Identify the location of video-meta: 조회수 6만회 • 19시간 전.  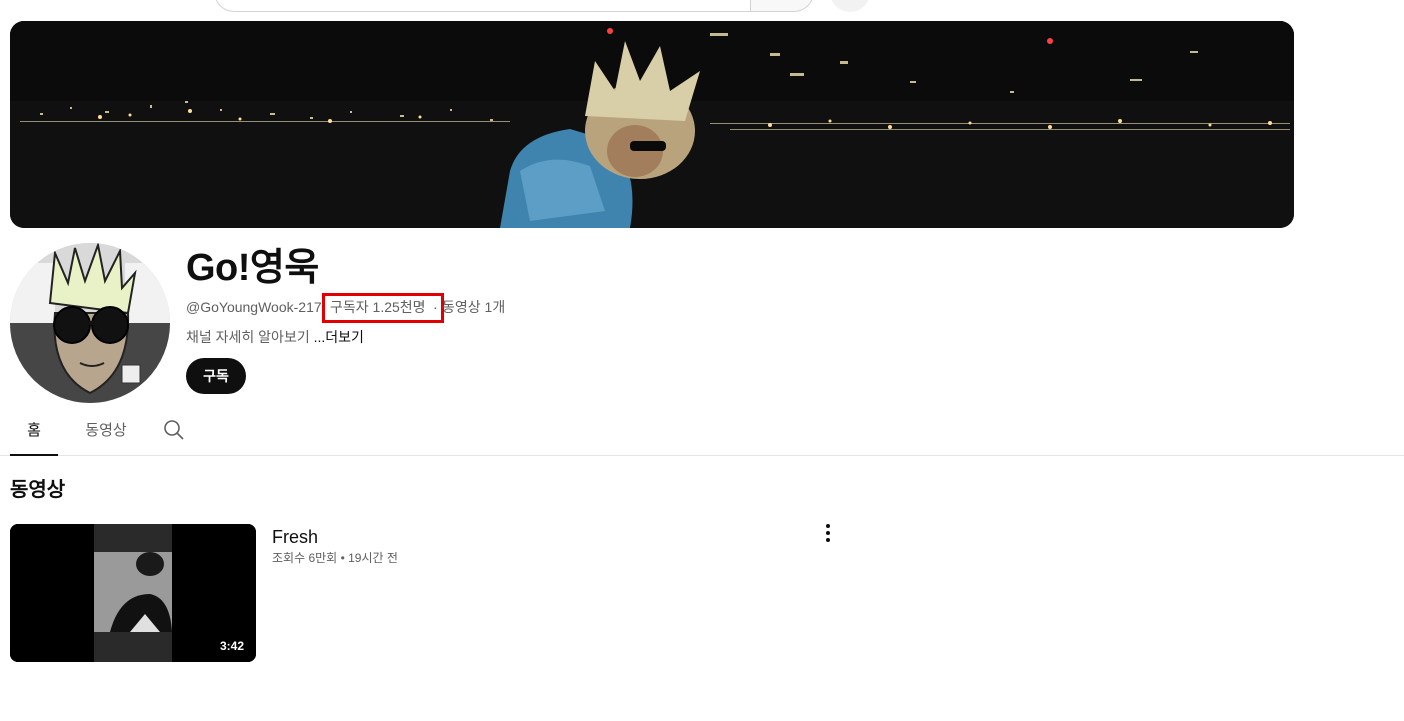
(335, 558).